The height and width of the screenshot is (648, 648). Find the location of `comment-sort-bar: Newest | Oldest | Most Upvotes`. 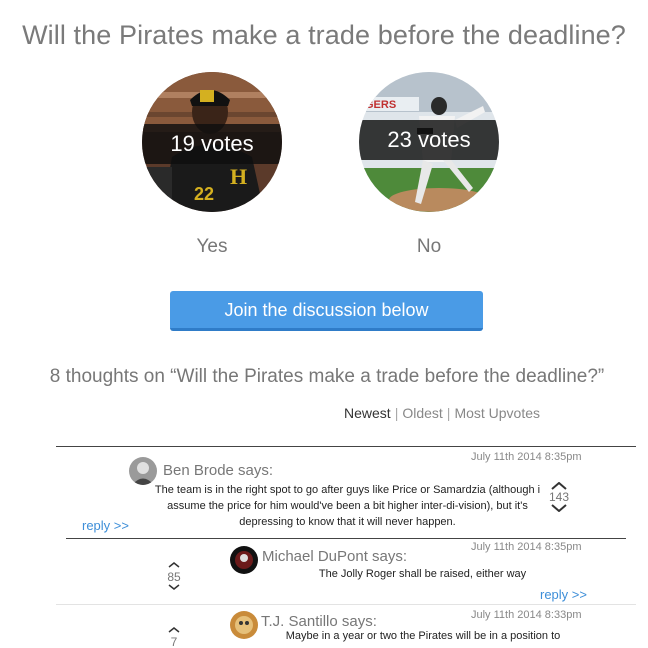

comment-sort-bar: Newest | Oldest | Most Upvotes is located at coordinates (442, 413).